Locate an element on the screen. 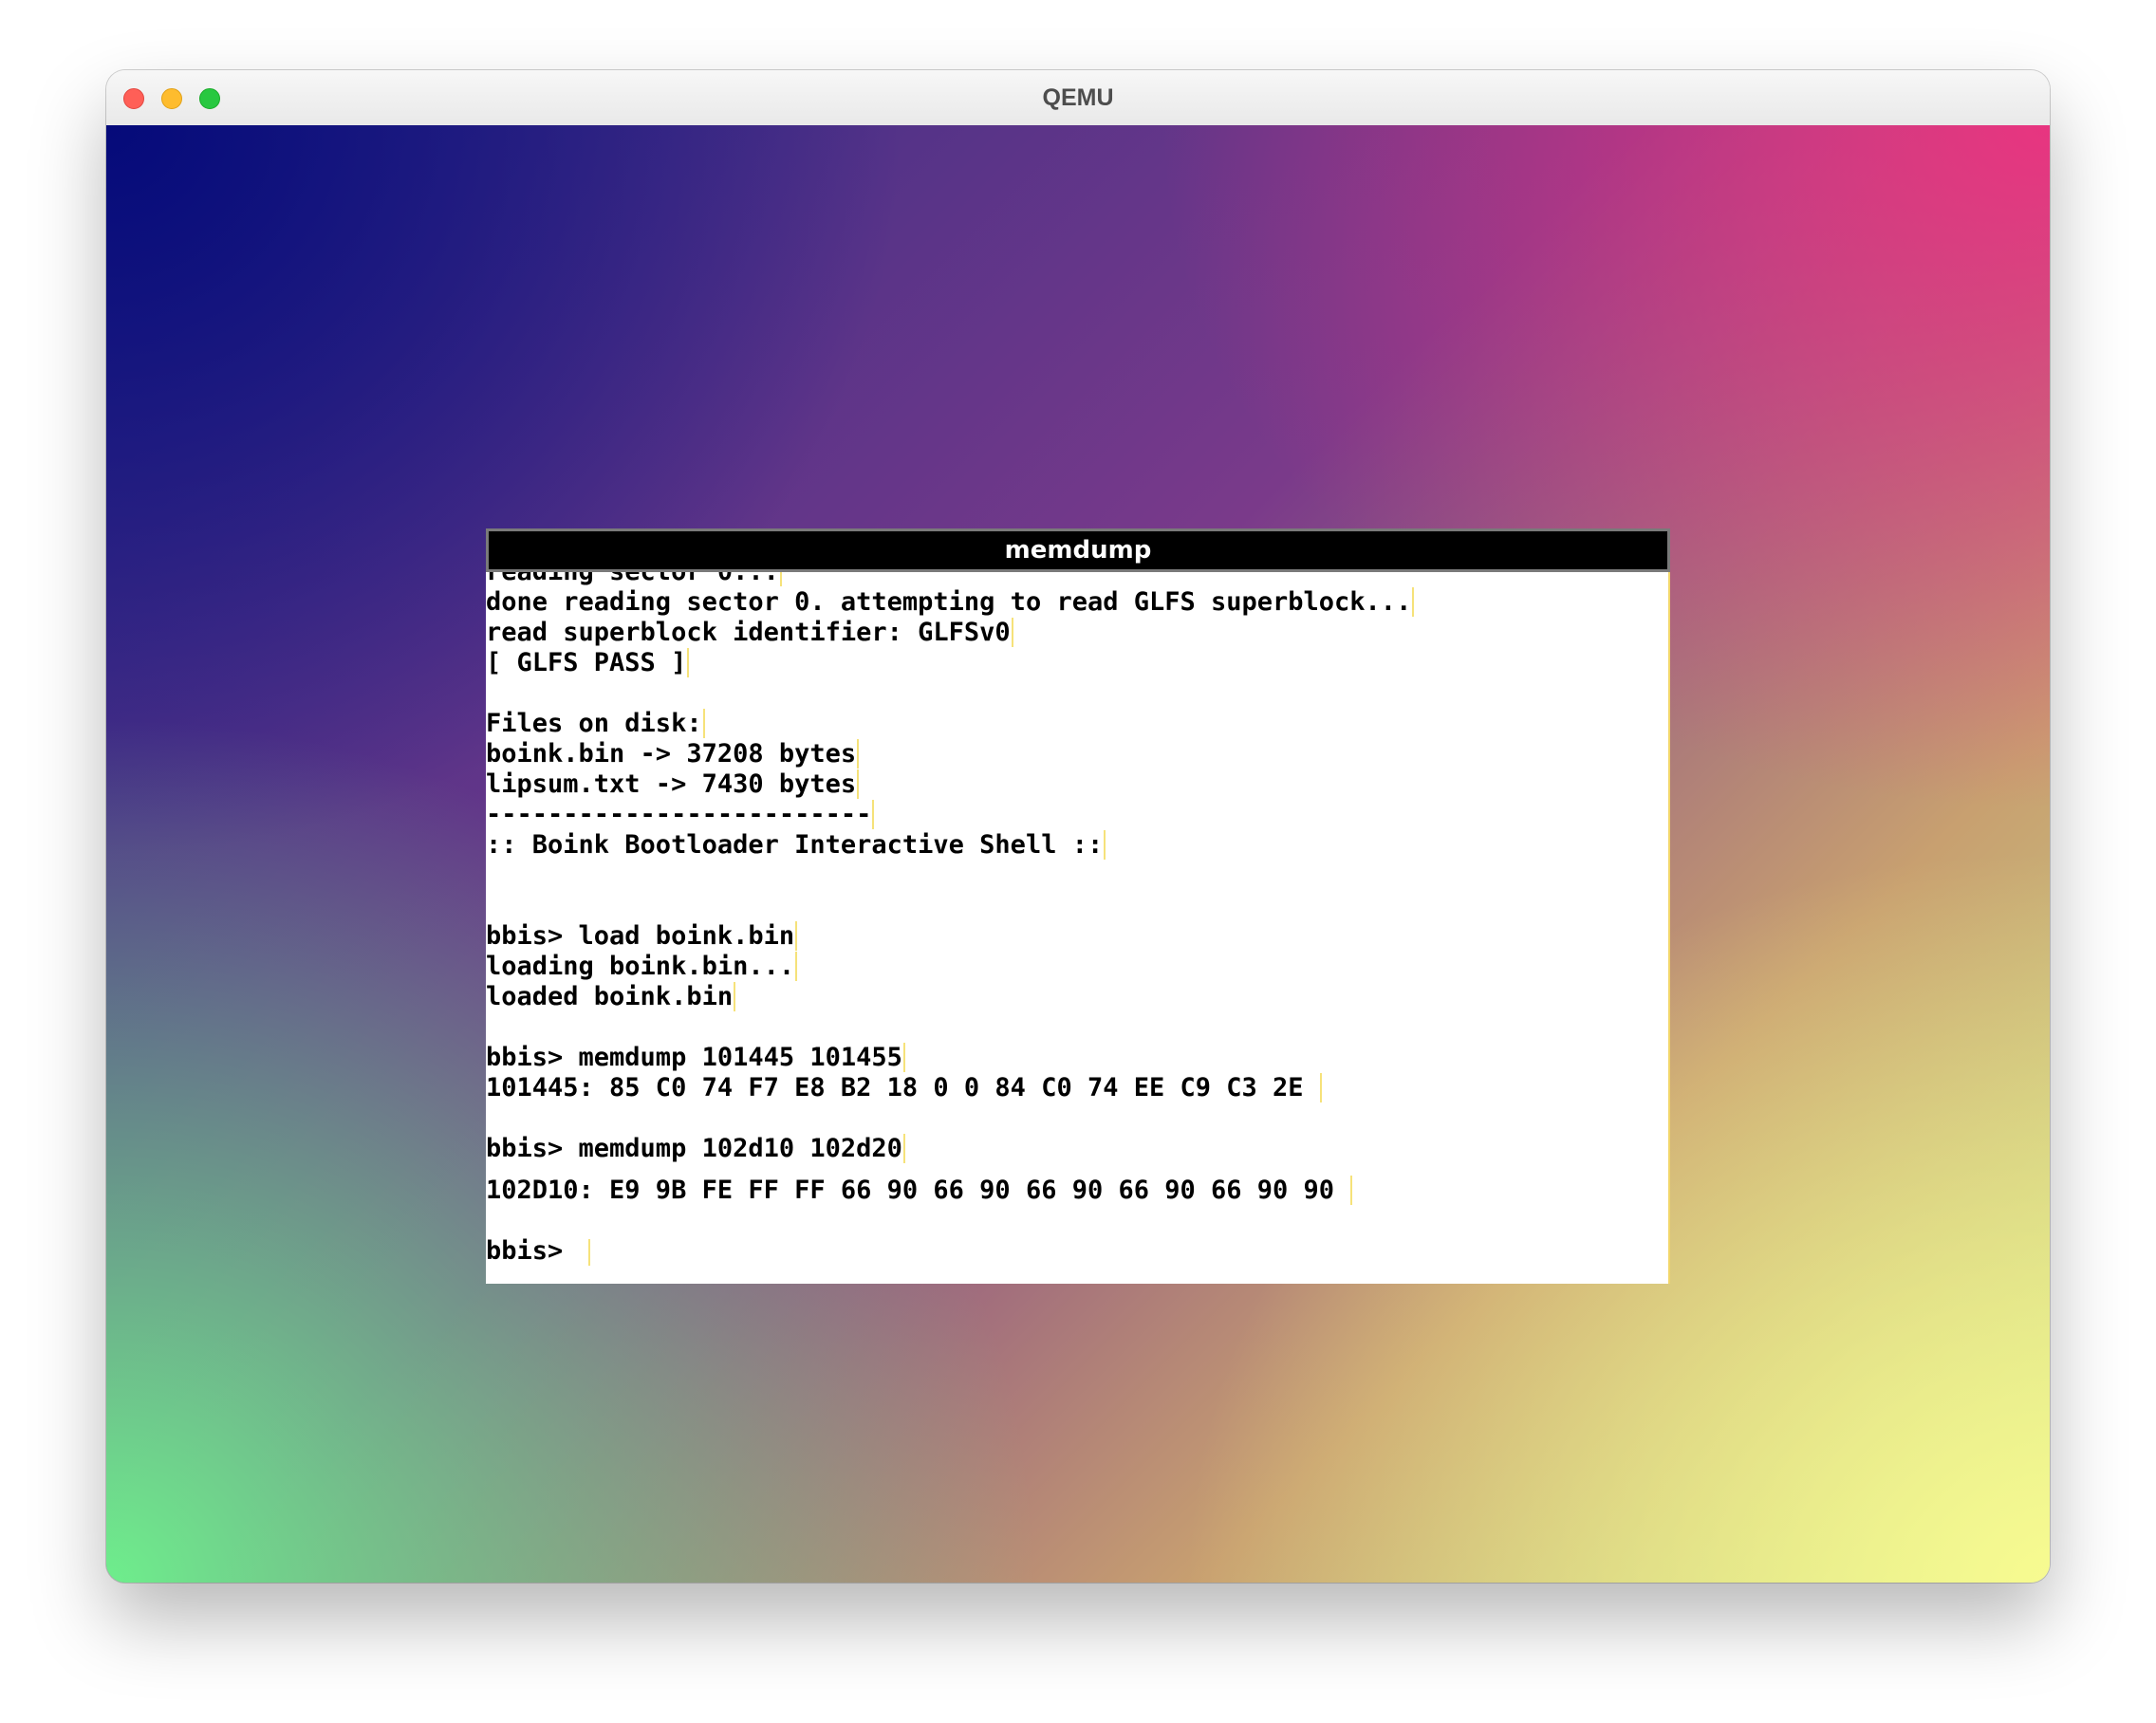 This screenshot has height=1723, width=2156. window-titlebar: QEMU is located at coordinates (1078, 98).